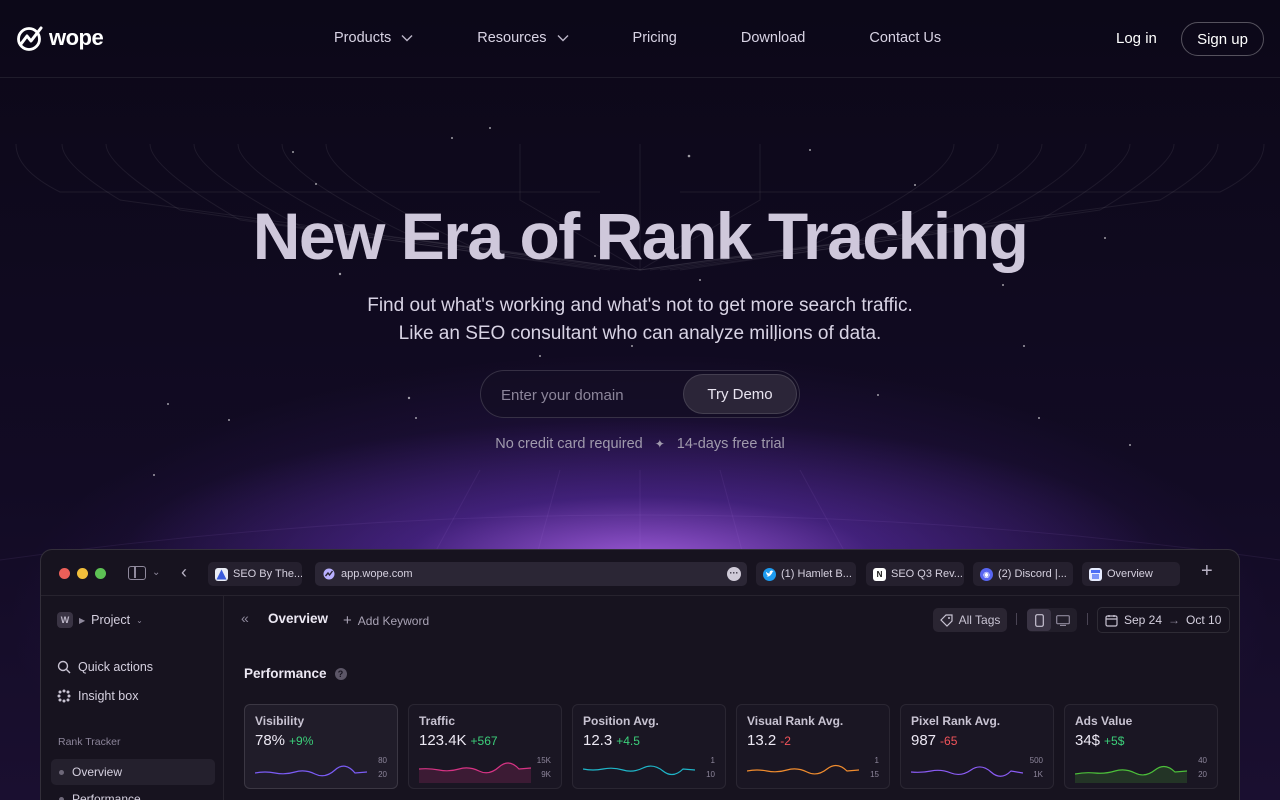 This screenshot has width=1280, height=800. I want to click on address-bar: app.wope.com ···, so click(531, 574).